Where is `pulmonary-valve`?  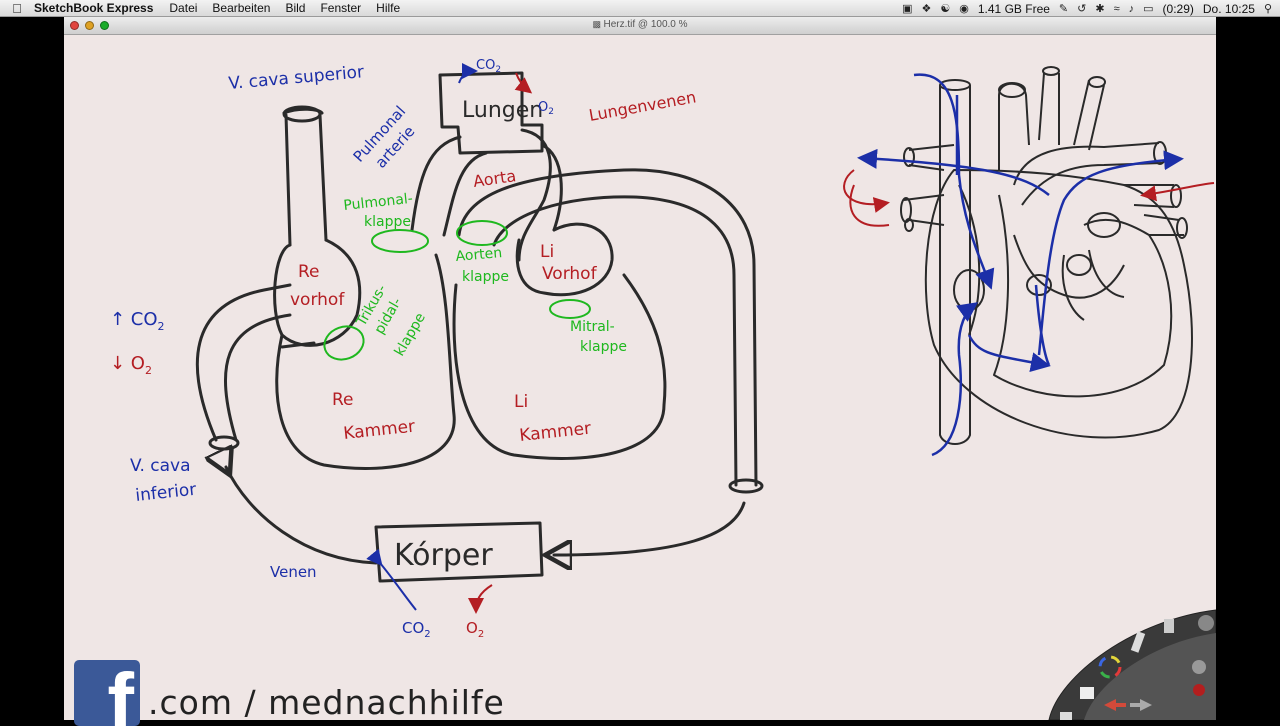 pulmonary-valve is located at coordinates (400, 241).